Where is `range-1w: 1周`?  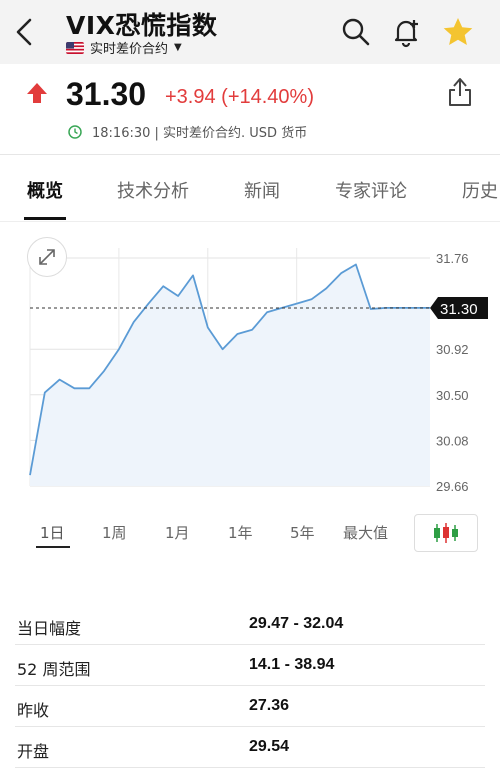
range-1w: 1周 is located at coordinates (114, 532).